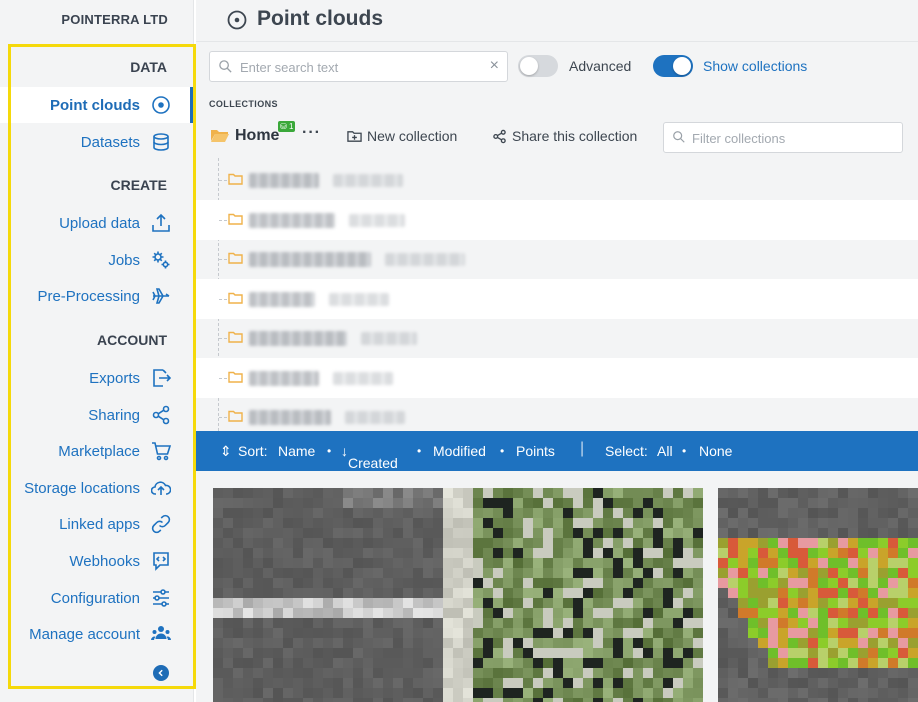 The height and width of the screenshot is (702, 918). I want to click on chevron-left-icon, so click(160, 673).